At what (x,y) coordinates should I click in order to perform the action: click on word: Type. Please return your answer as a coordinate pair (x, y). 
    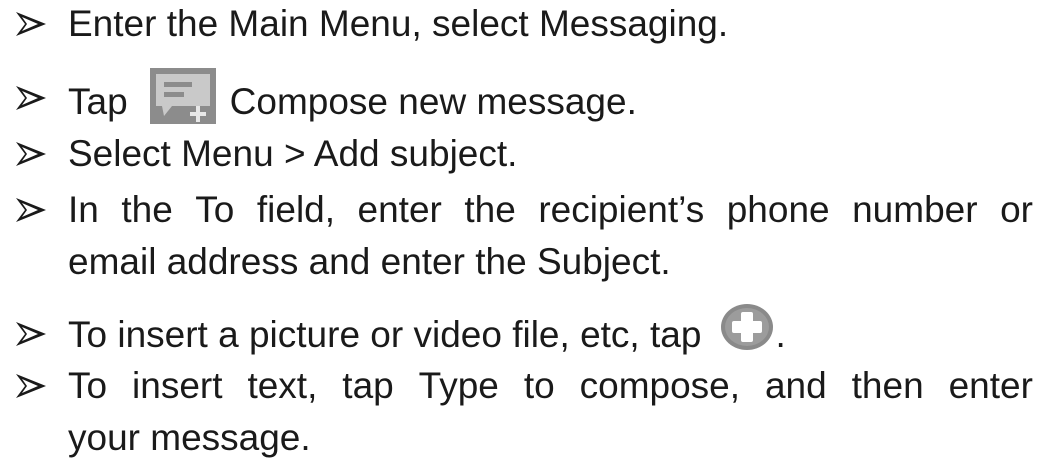
    Looking at the image, I should click on (458, 385).